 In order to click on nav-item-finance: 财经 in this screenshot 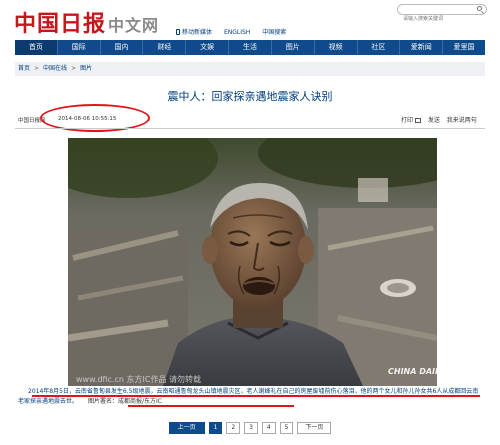, I will do `click(165, 47)`.